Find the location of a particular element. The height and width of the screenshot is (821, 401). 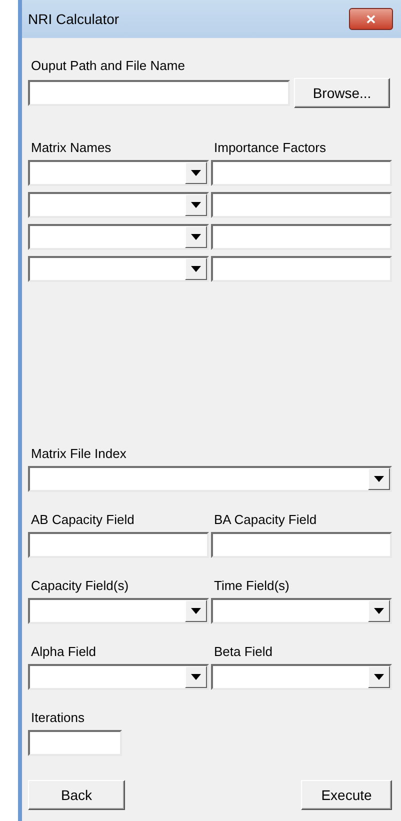

execute-button: Execute is located at coordinates (346, 795).